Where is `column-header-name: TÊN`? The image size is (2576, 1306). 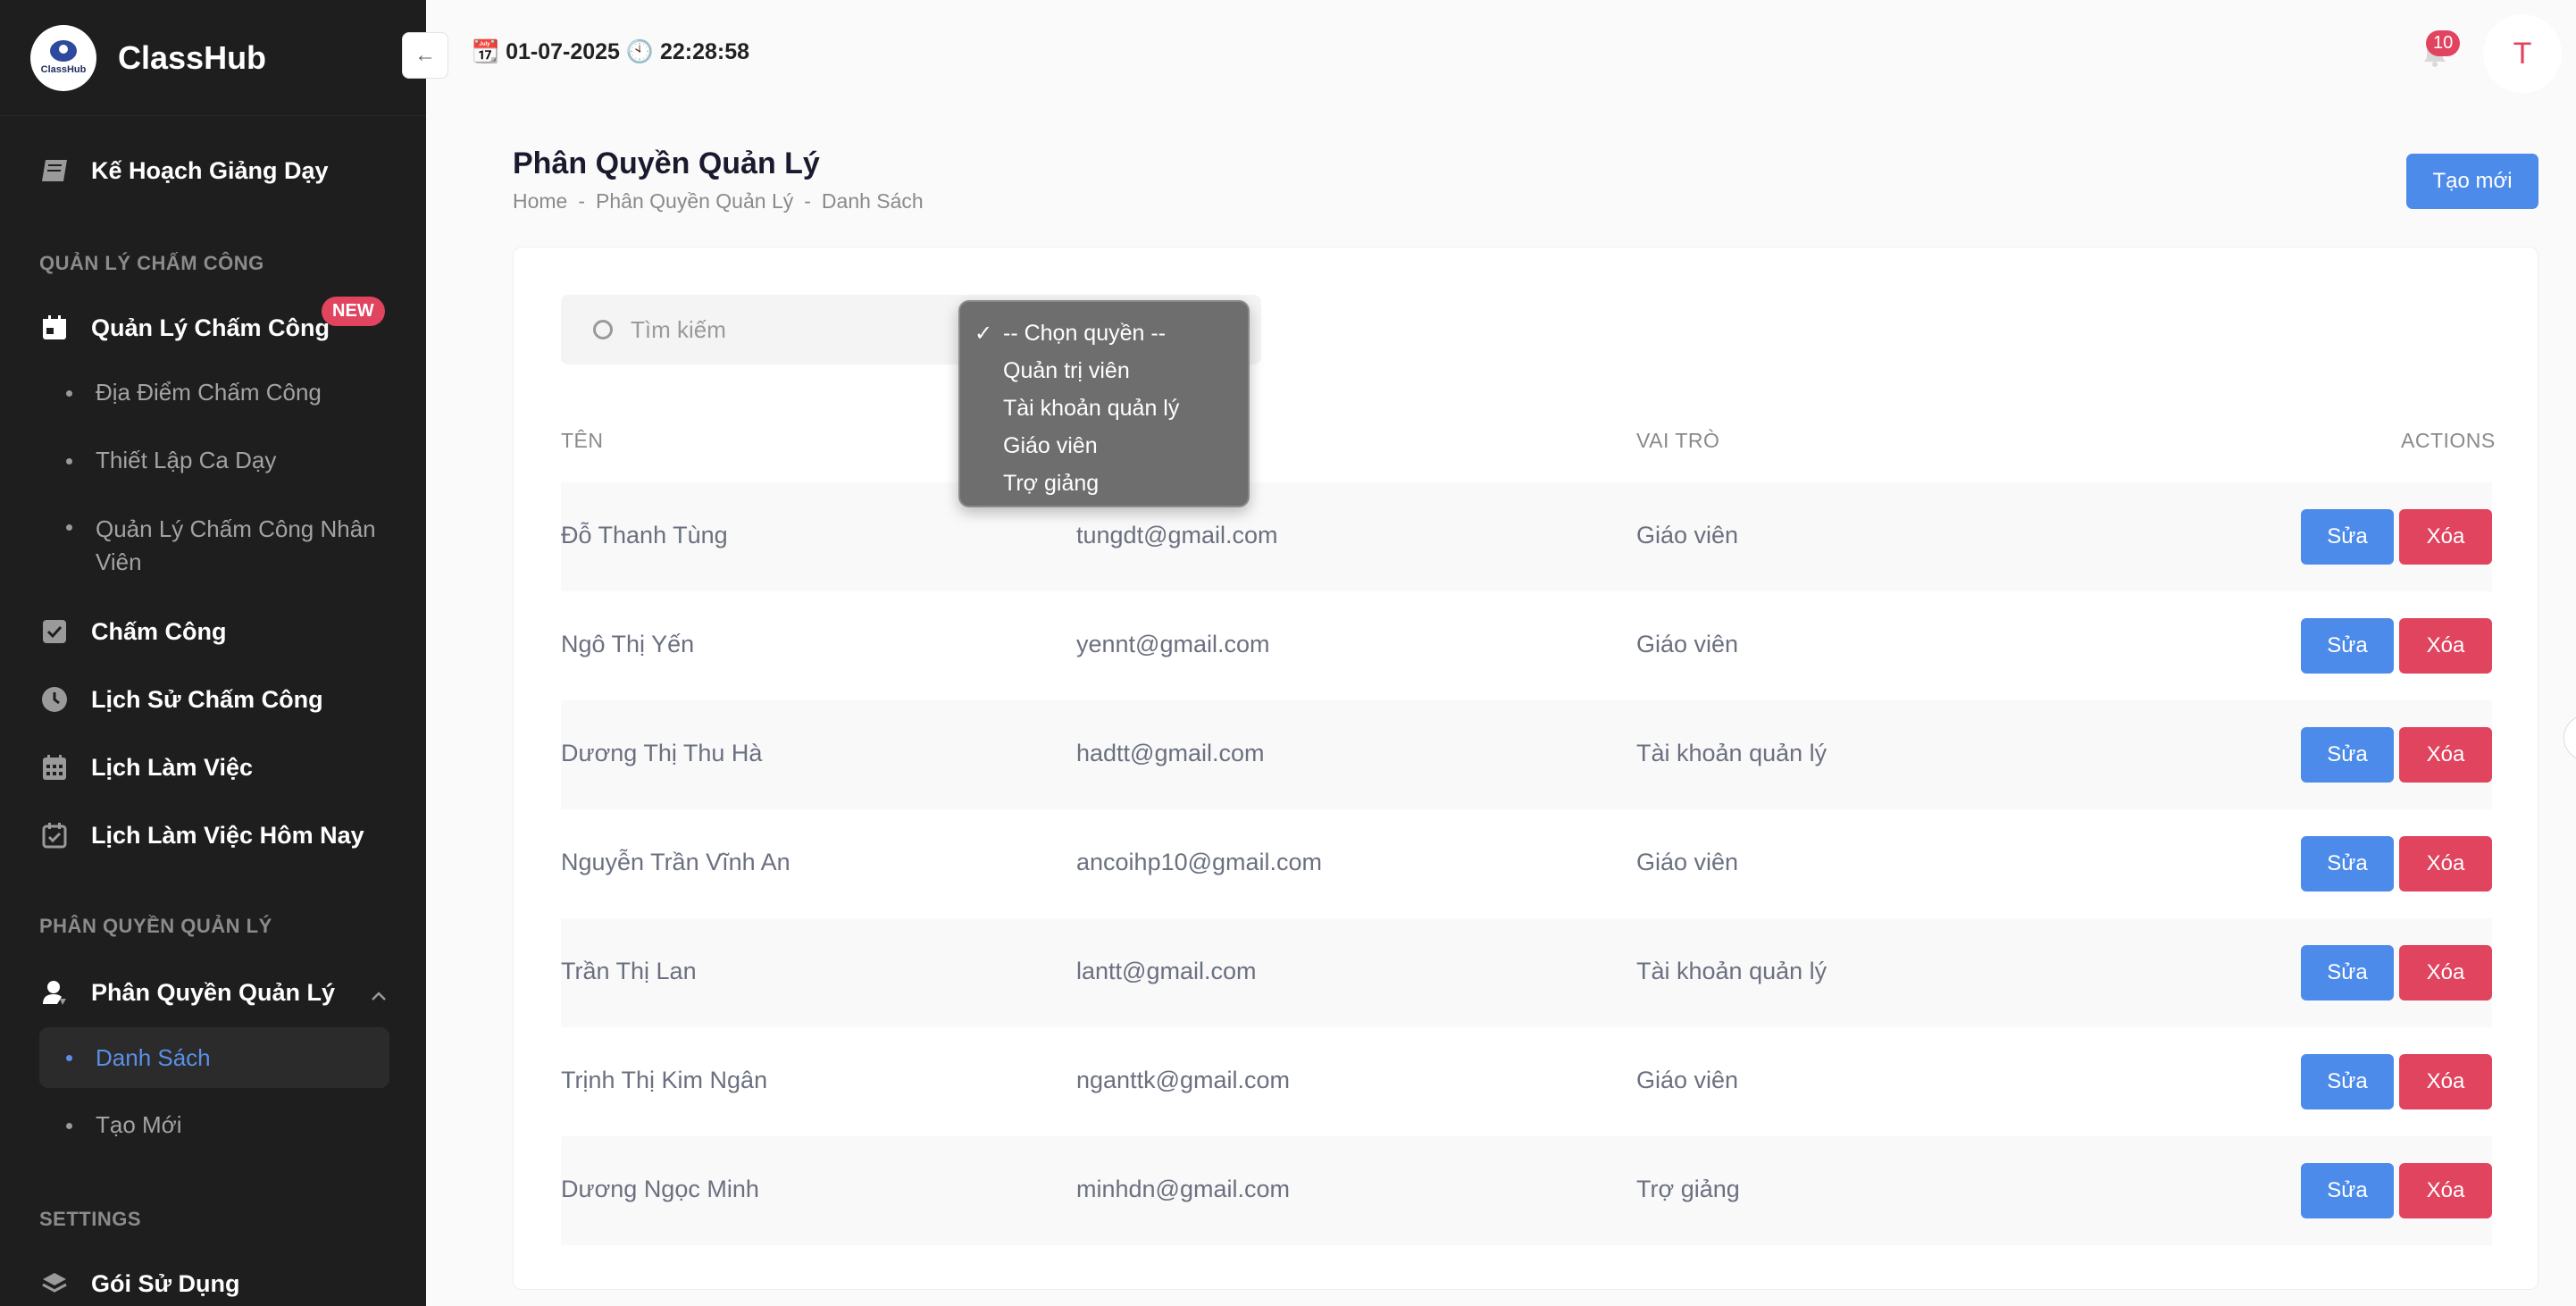
column-header-name: TÊN is located at coordinates (583, 440).